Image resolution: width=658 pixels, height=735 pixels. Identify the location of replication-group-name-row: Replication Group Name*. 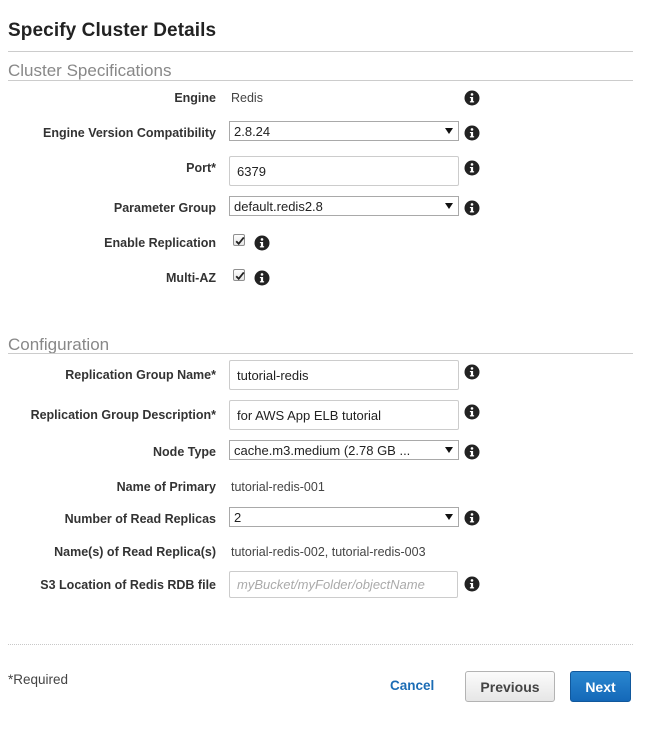
(329, 375).